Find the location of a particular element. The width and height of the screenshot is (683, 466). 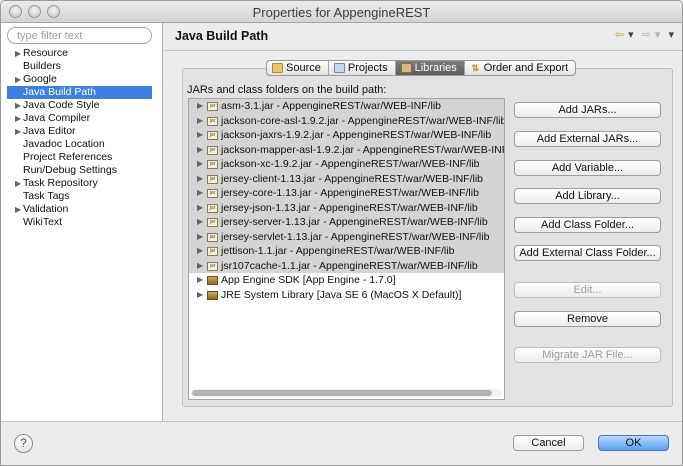

sidebar-item-java-editor: ▶ Java Editor is located at coordinates (82, 131).